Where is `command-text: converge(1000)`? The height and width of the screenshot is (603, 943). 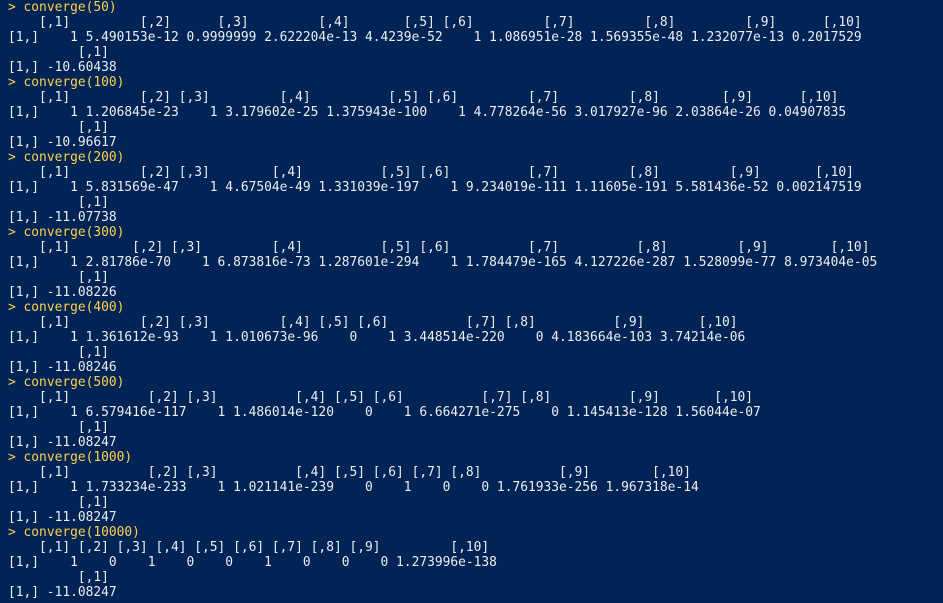
command-text: converge(1000) is located at coordinates (78, 457).